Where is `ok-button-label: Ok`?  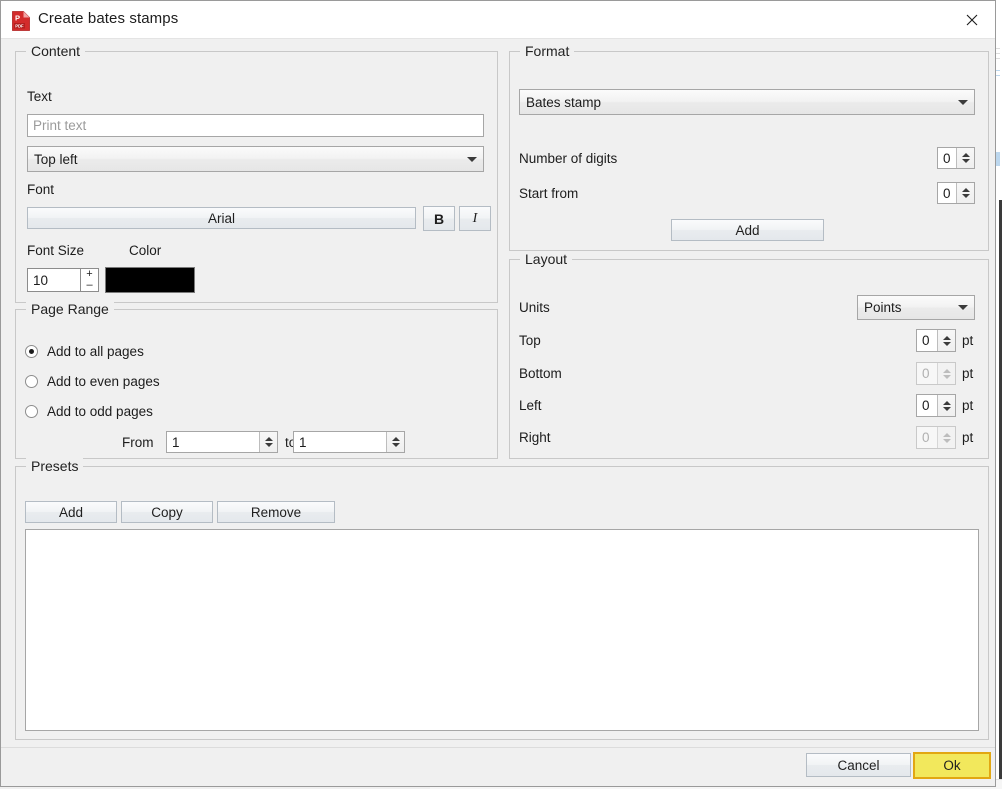
ok-button-label: Ok is located at coordinates (952, 765).